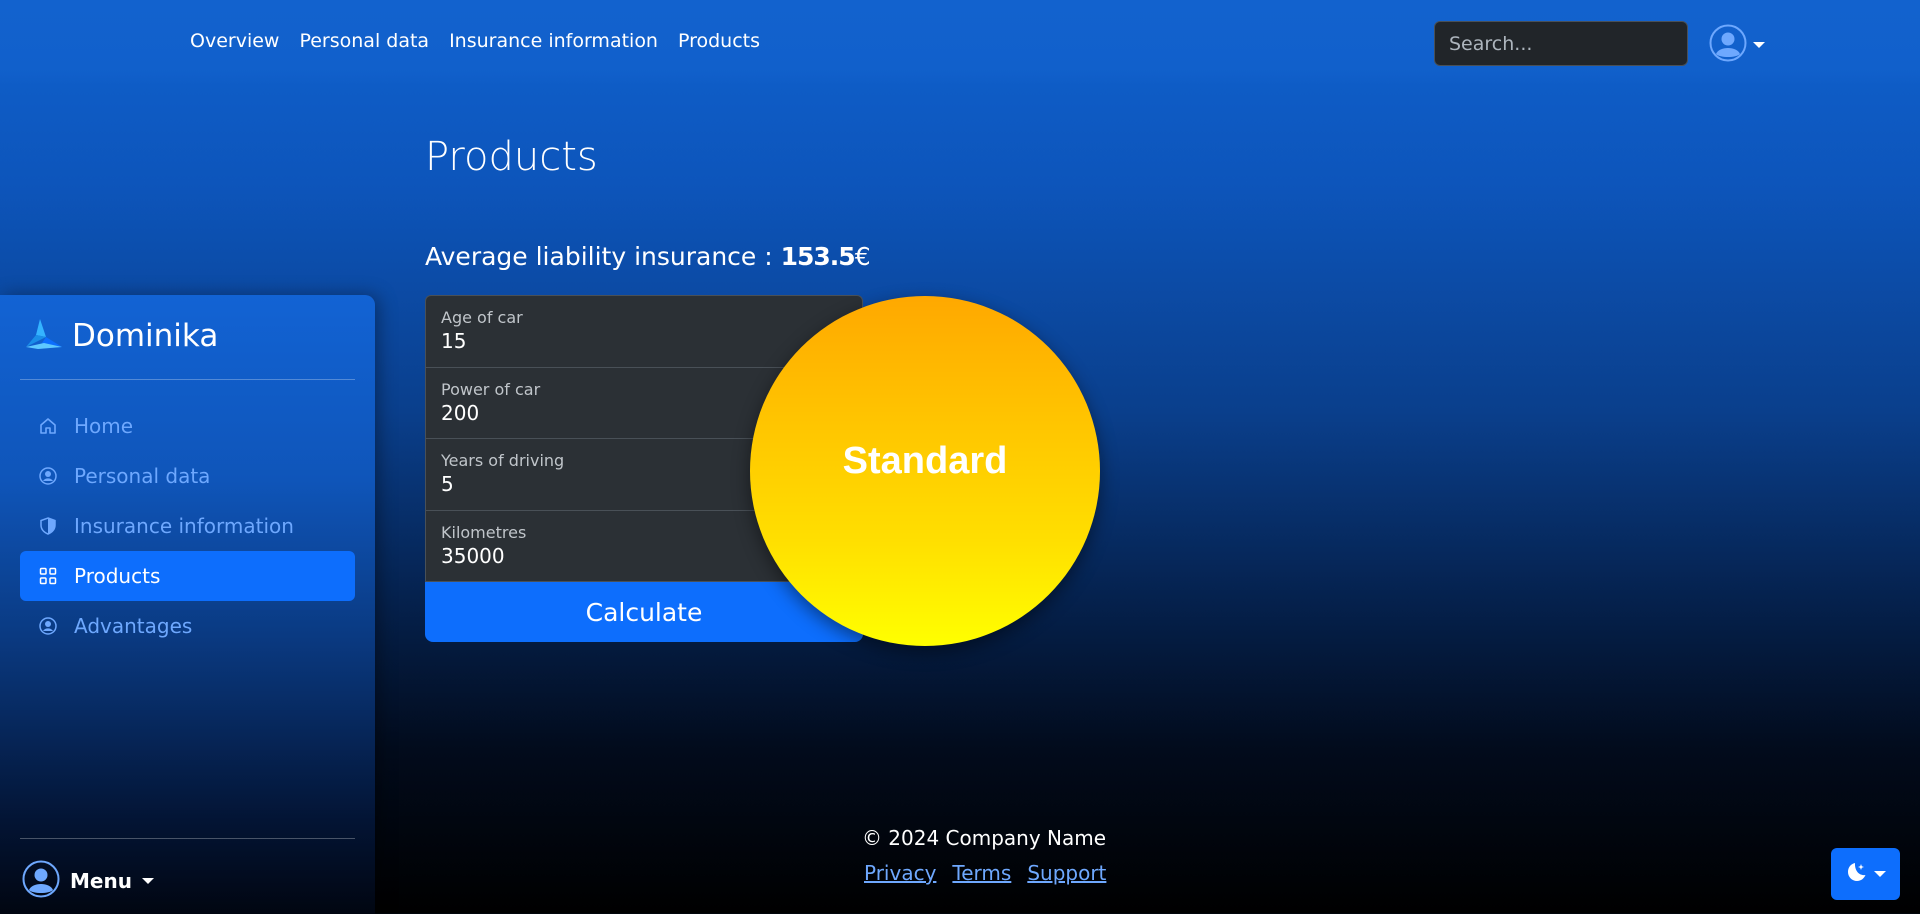 The height and width of the screenshot is (914, 1920). I want to click on average-liability-insurance: Average liability insurance : 153.5€, so click(648, 256).